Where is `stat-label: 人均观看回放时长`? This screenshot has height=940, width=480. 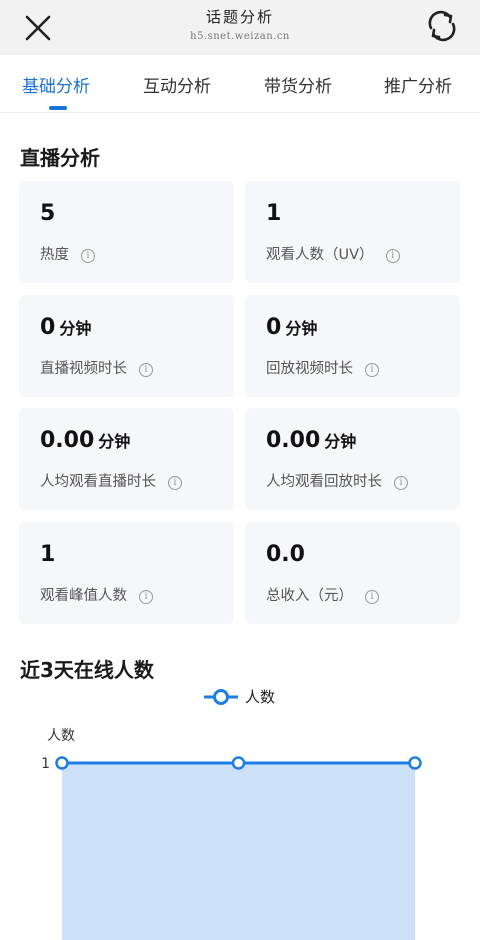 stat-label: 人均观看回放时长 is located at coordinates (324, 482).